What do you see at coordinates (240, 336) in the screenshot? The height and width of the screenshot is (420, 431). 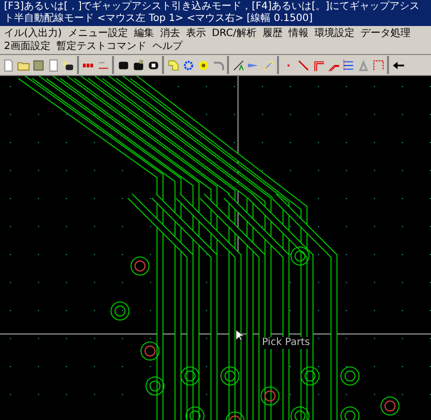 I see `mouse-pointer-icon` at bounding box center [240, 336].